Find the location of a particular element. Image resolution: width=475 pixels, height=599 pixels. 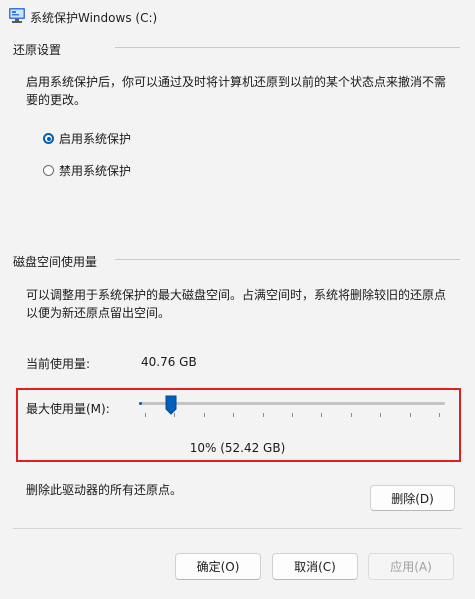

restore-settings-heading: 还原设置 is located at coordinates (37, 50).